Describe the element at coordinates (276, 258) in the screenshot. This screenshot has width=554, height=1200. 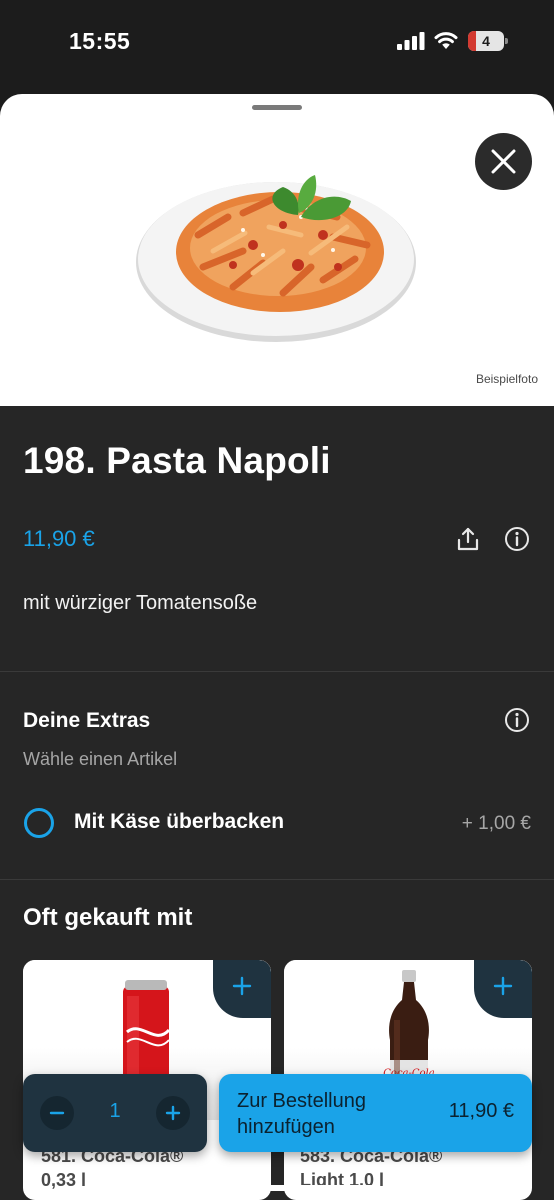
I see `pasta-dish-image` at that location.